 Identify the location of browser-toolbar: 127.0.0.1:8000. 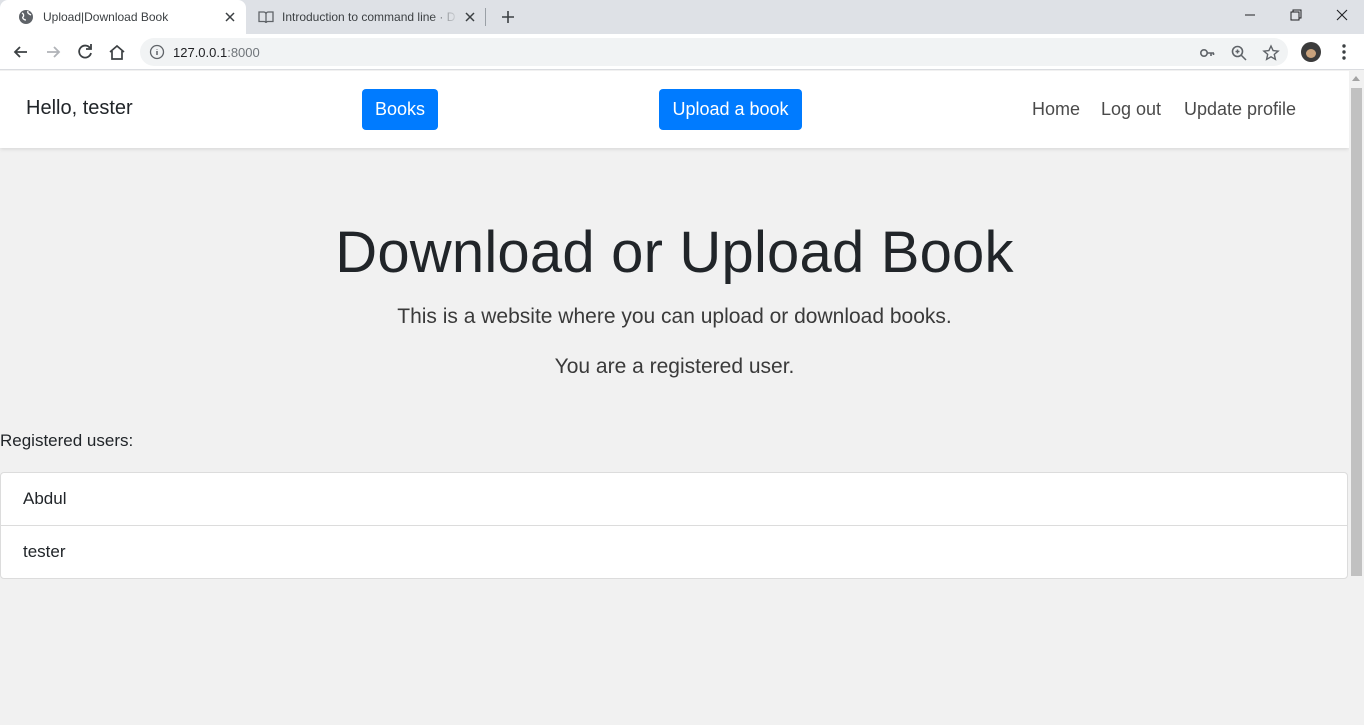
(682, 52).